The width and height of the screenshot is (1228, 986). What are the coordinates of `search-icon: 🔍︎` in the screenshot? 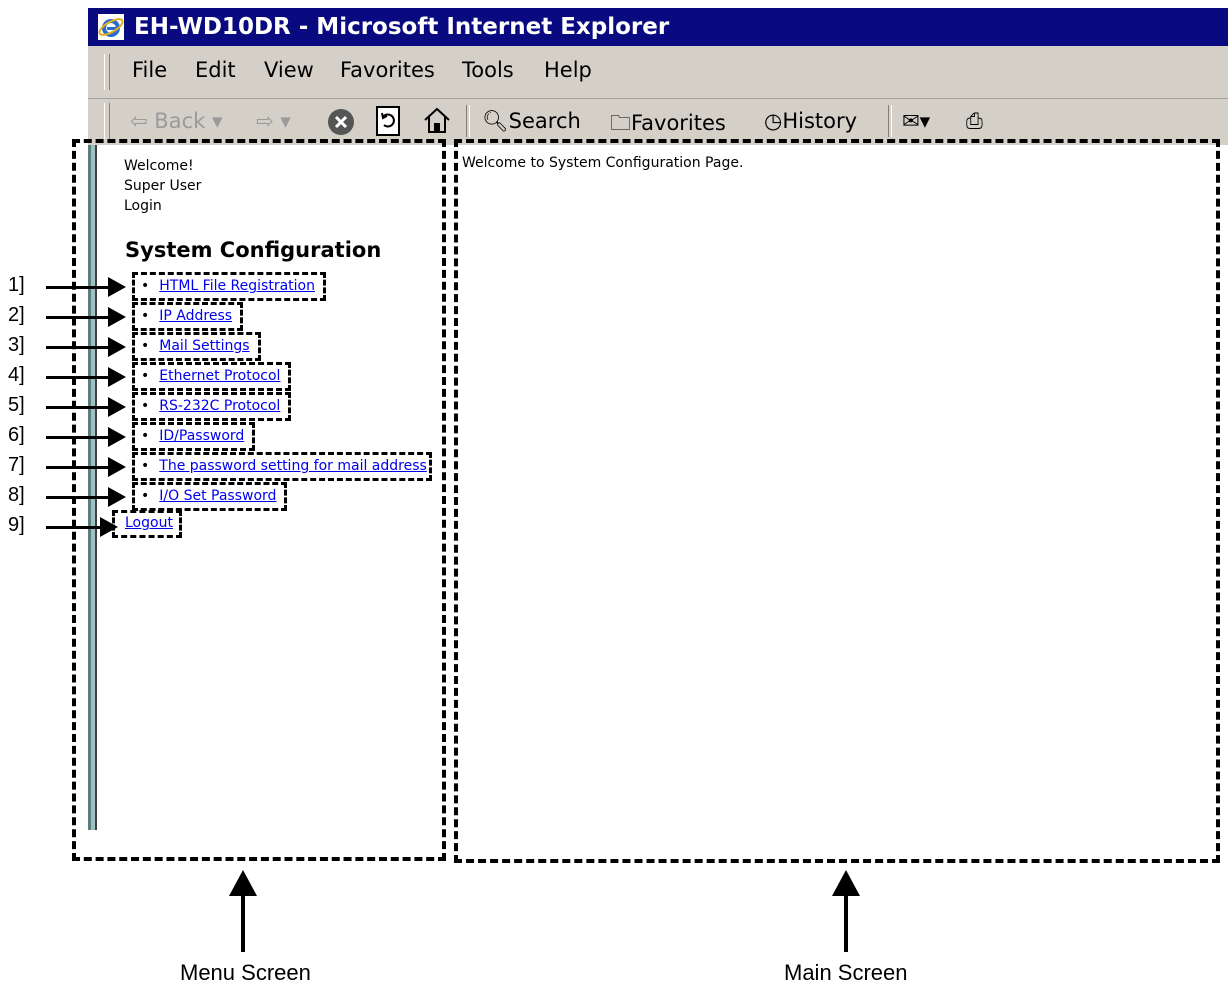 It's located at (495, 121).